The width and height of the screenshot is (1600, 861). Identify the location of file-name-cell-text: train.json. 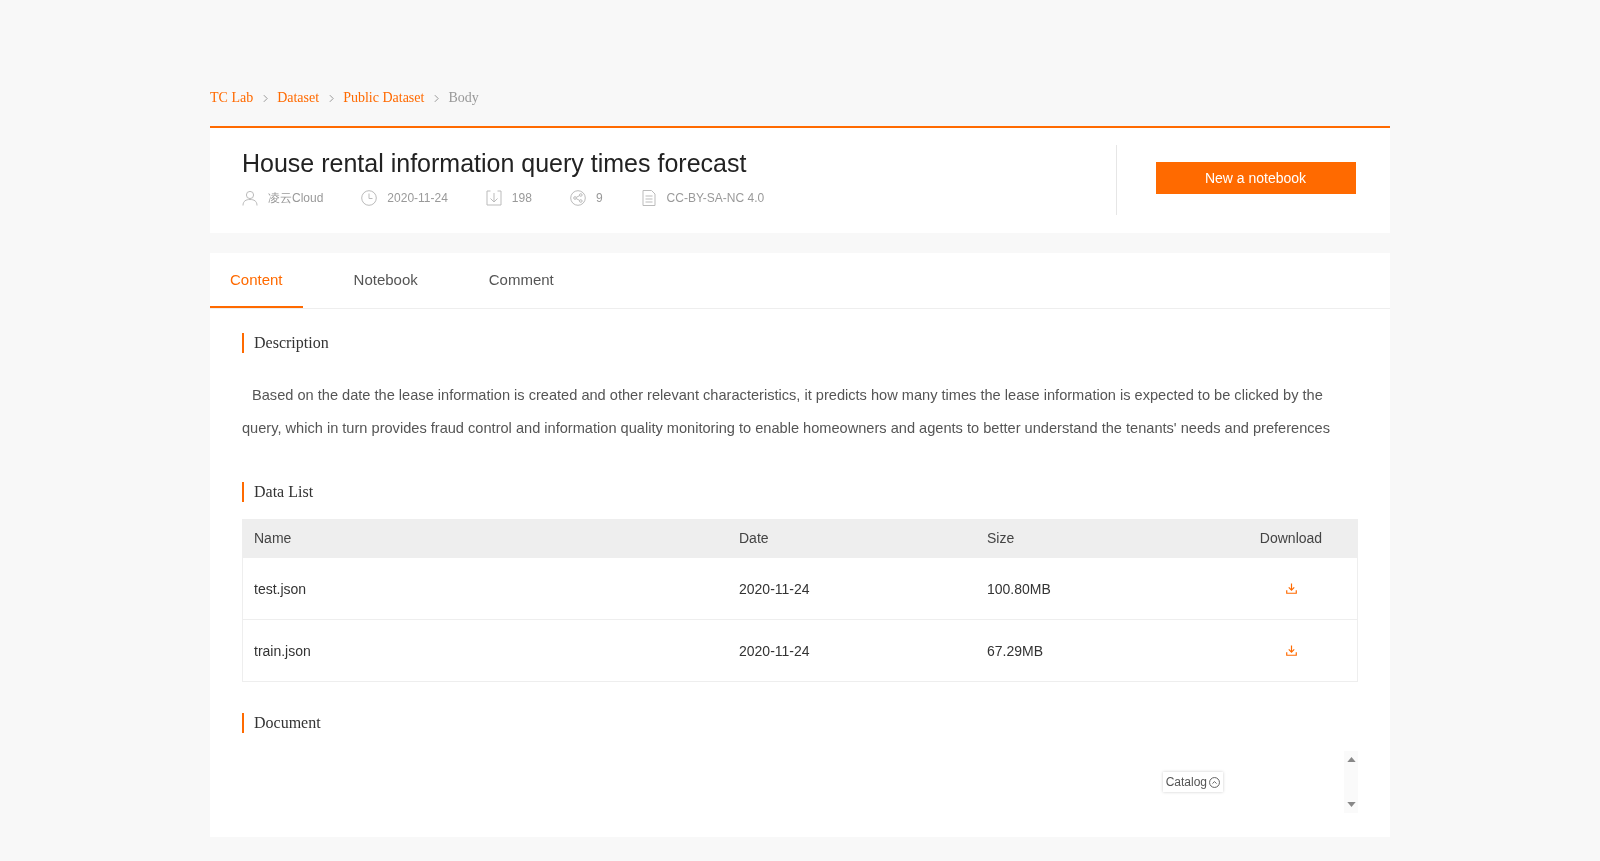
(282, 650).